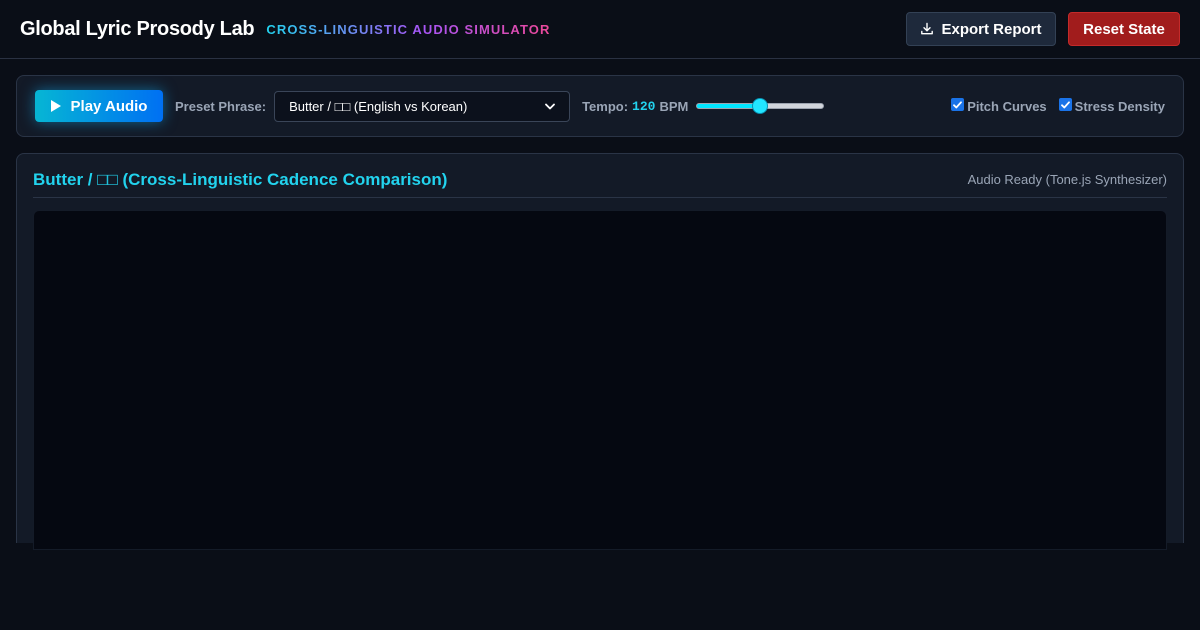 The image size is (1200, 630). Describe the element at coordinates (991, 29) in the screenshot. I see `export-report-label: Export Report` at that location.